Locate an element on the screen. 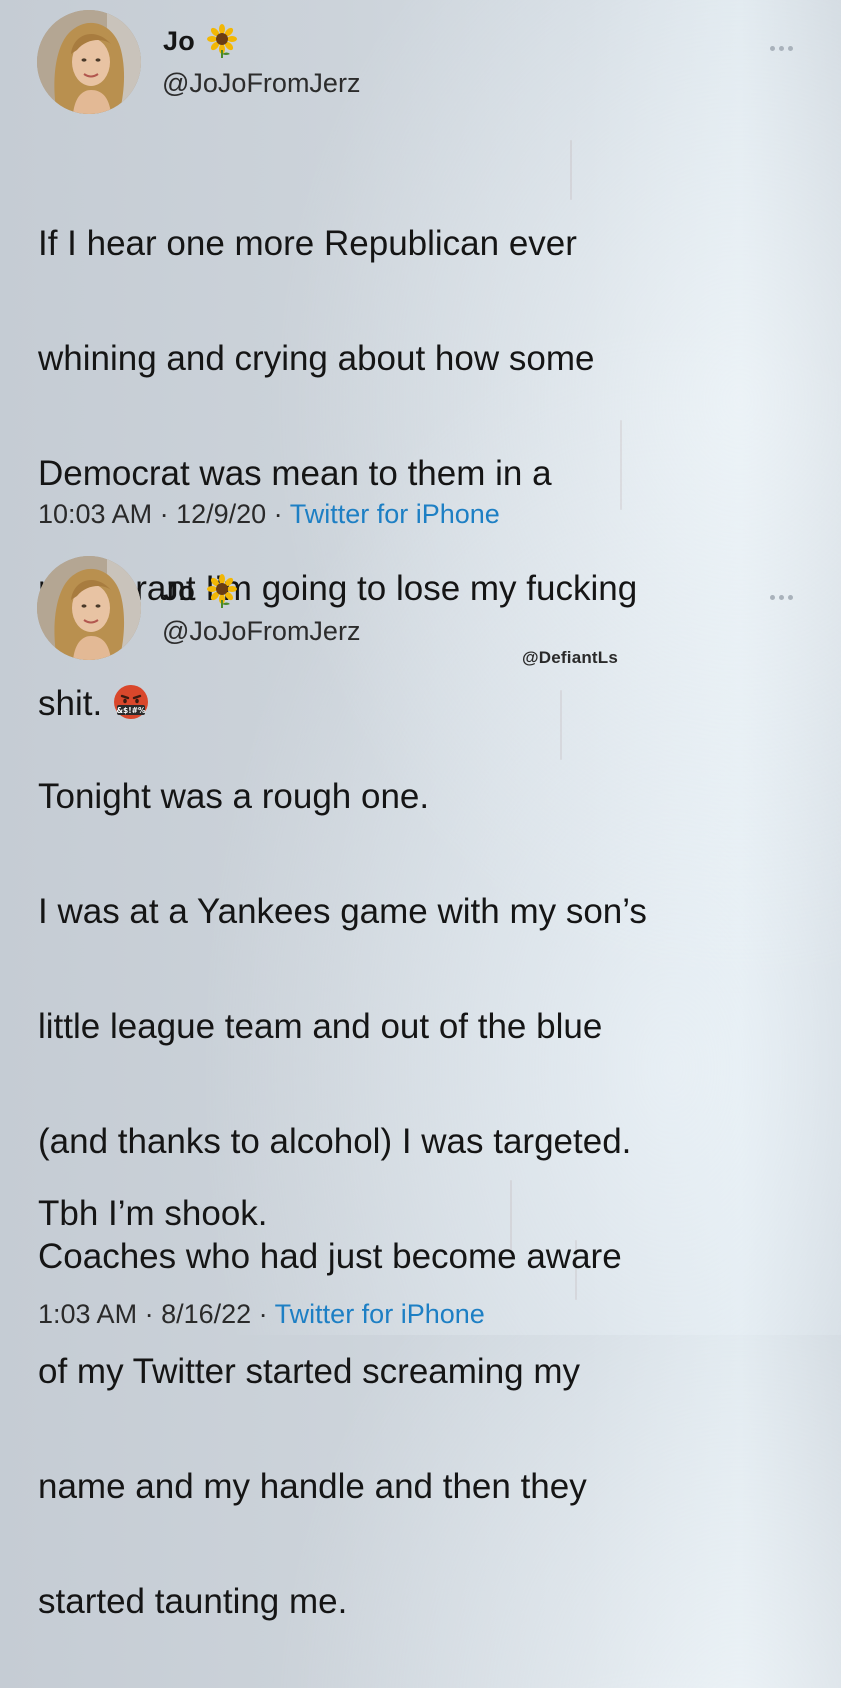  tweet-closing-line: Tbh I’m shook. is located at coordinates (153, 1213).